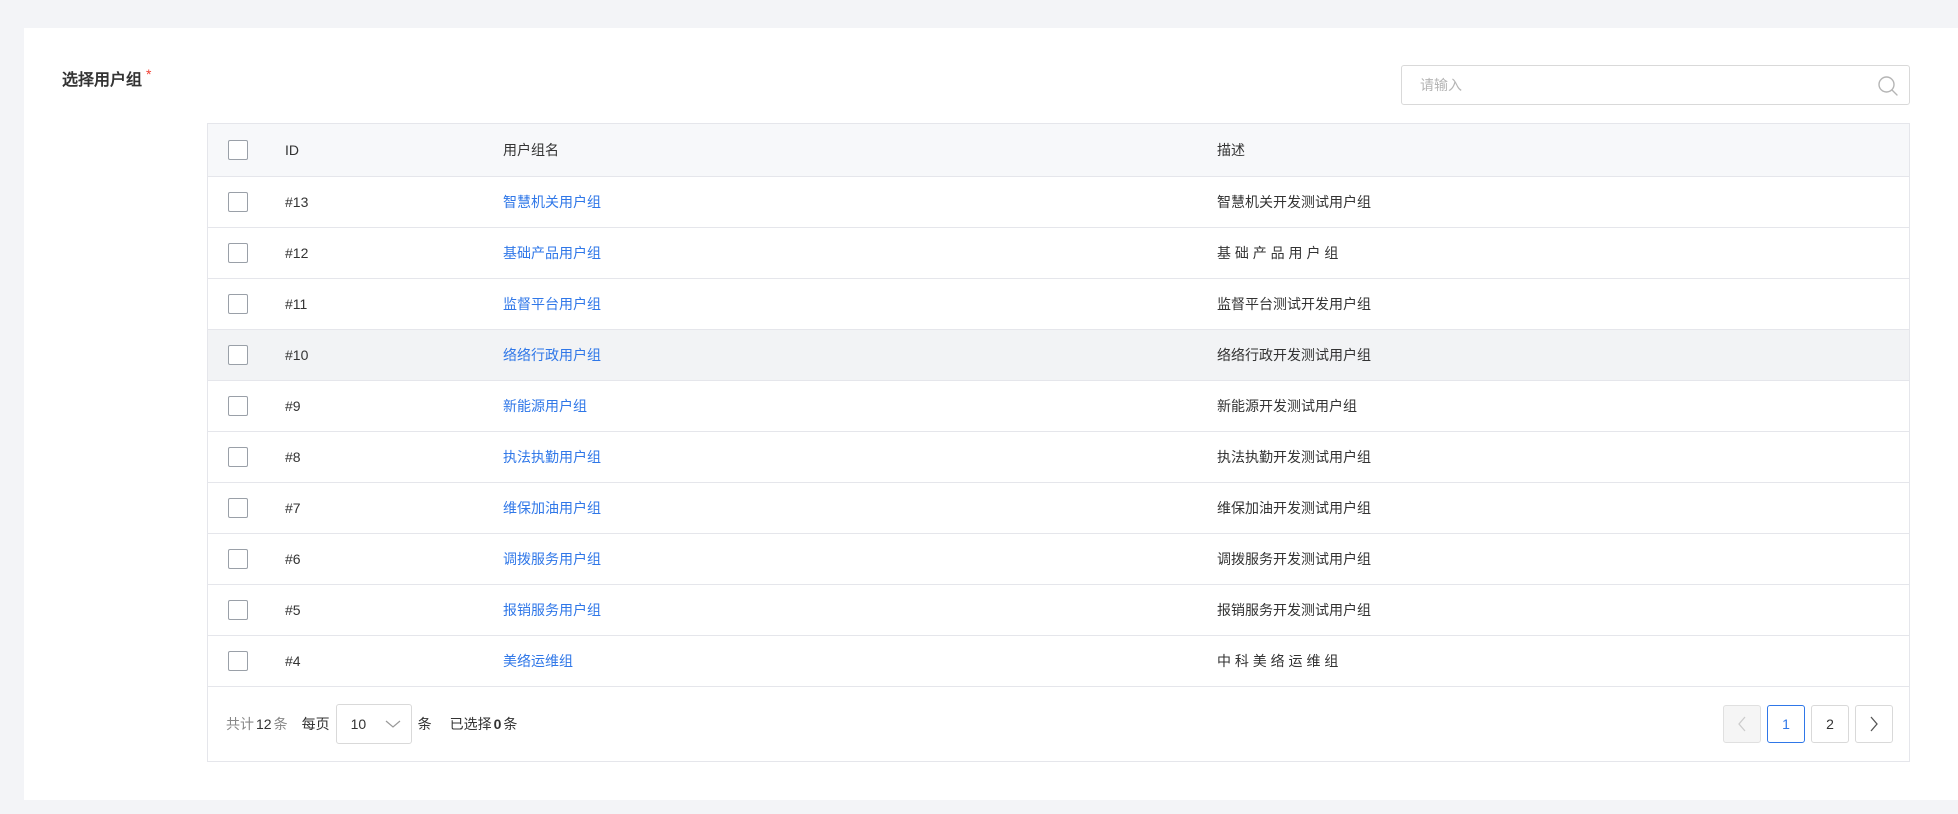 The height and width of the screenshot is (814, 1958). What do you see at coordinates (1563, 457) in the screenshot?
I see `row-description: 执法执勤开发测试用户组` at bounding box center [1563, 457].